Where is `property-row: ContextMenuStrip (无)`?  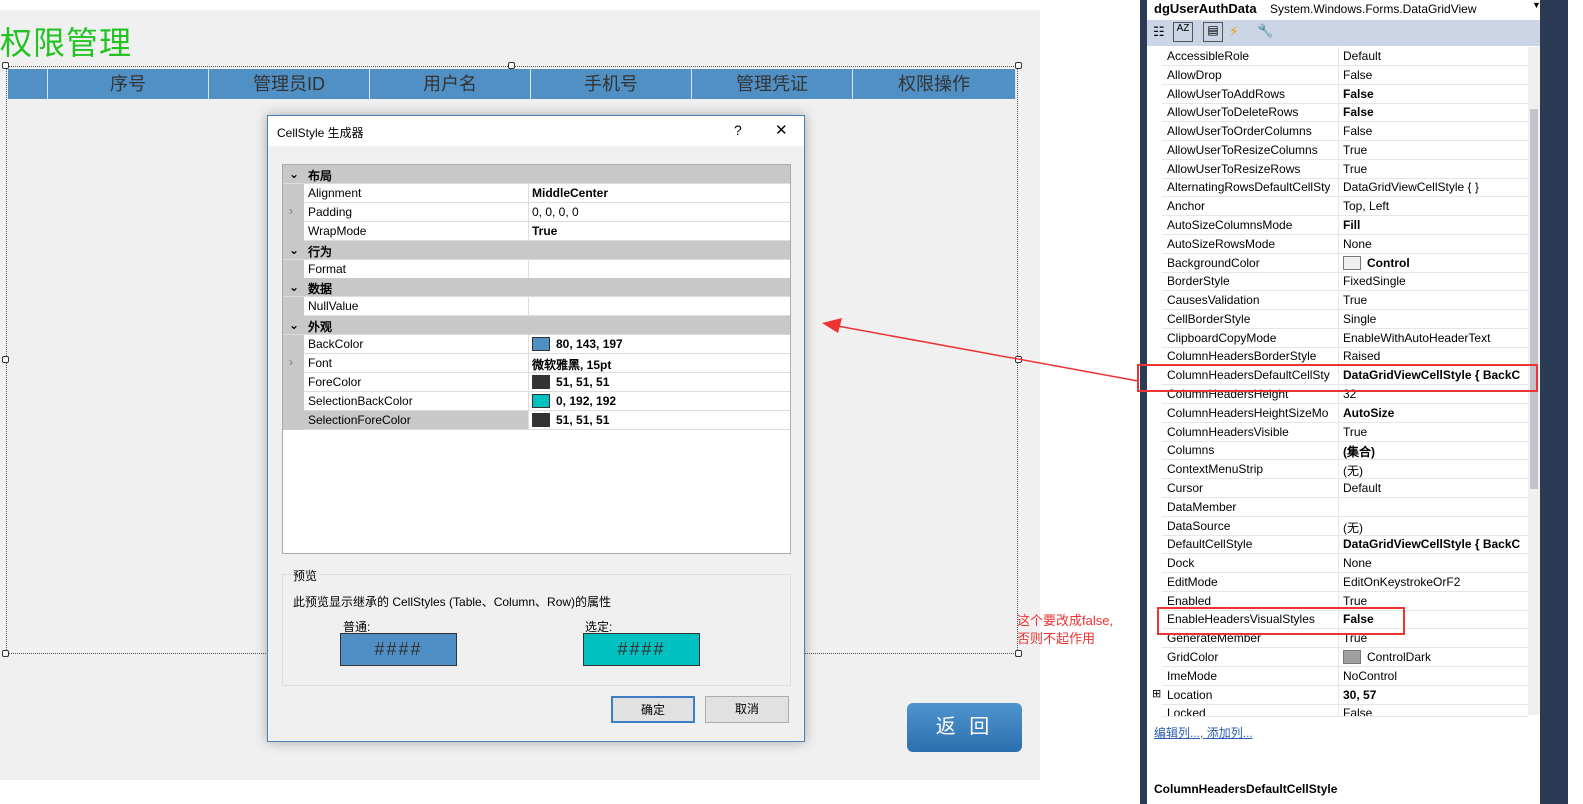 property-row: ContextMenuStrip (无) is located at coordinates (1345, 470).